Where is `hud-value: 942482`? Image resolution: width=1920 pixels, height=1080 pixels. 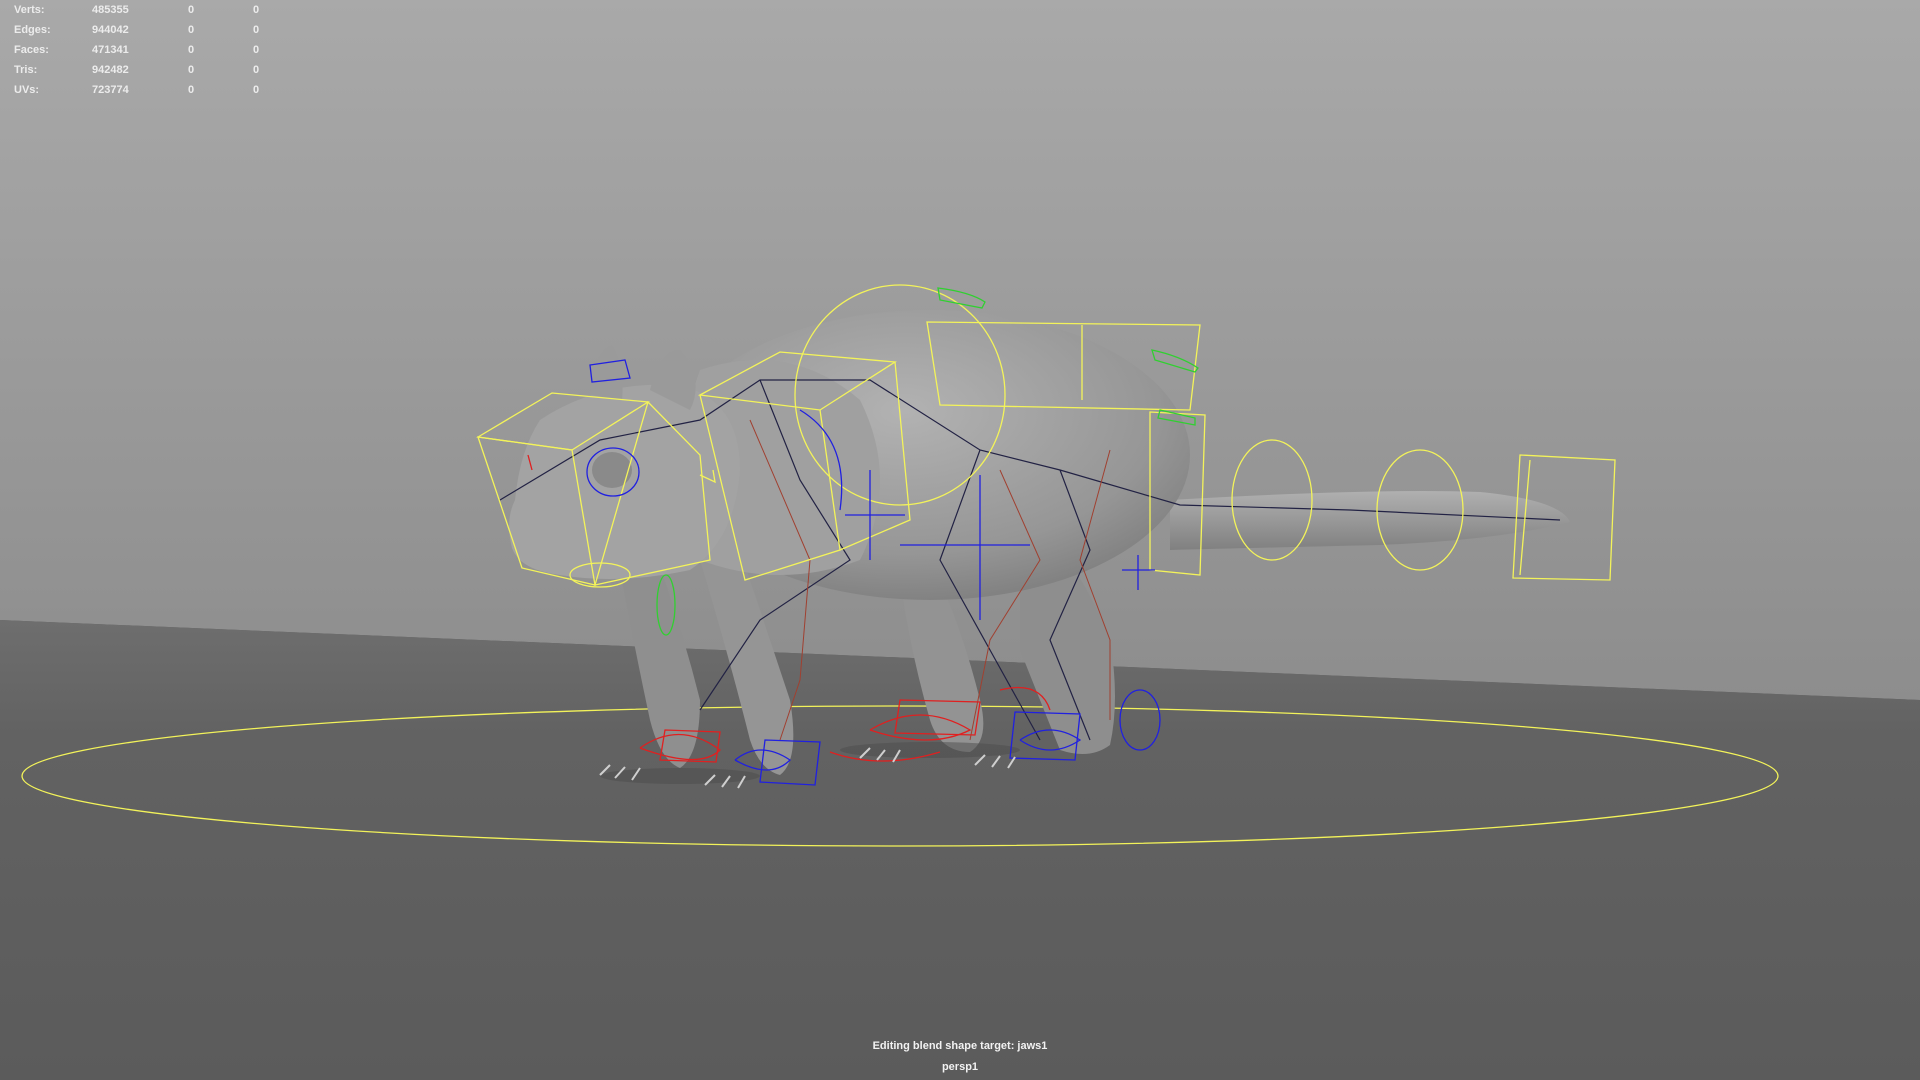 hud-value: 942482 is located at coordinates (110, 70).